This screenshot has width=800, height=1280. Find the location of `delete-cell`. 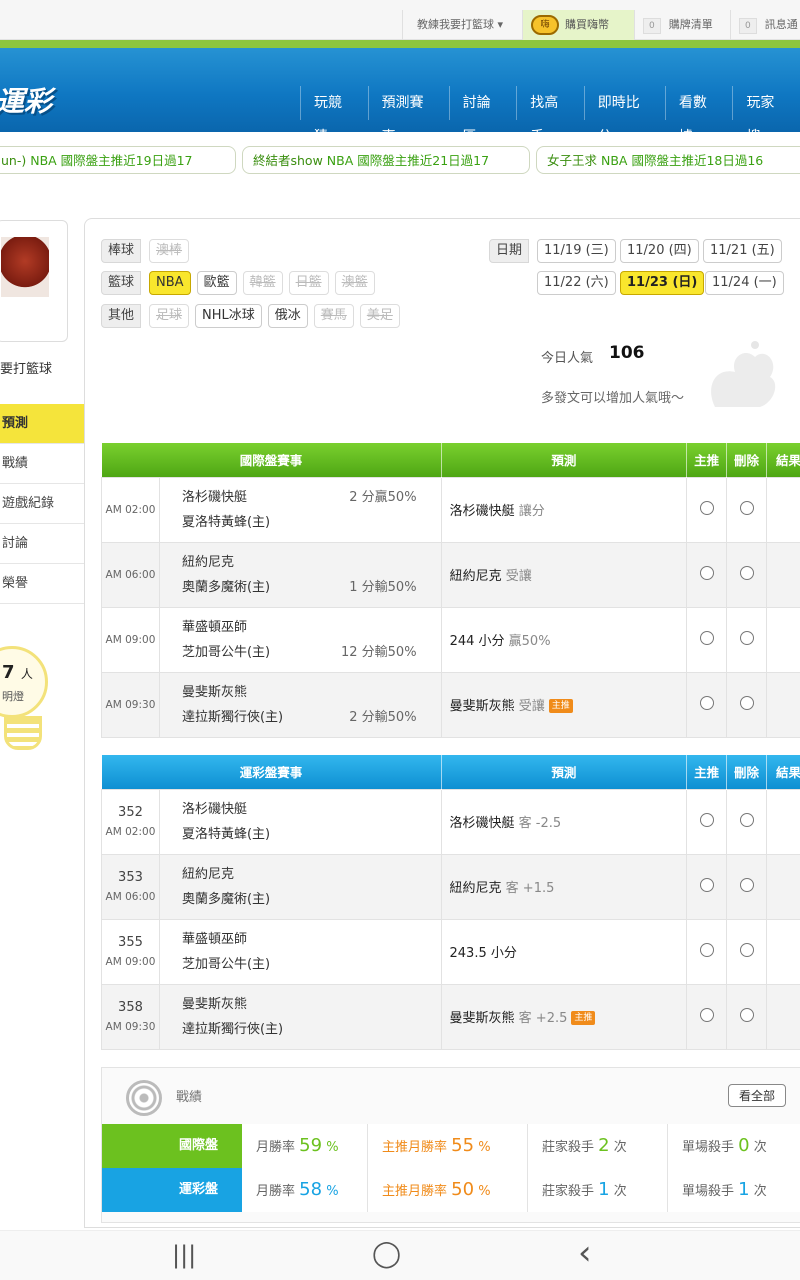

delete-cell is located at coordinates (747, 509).